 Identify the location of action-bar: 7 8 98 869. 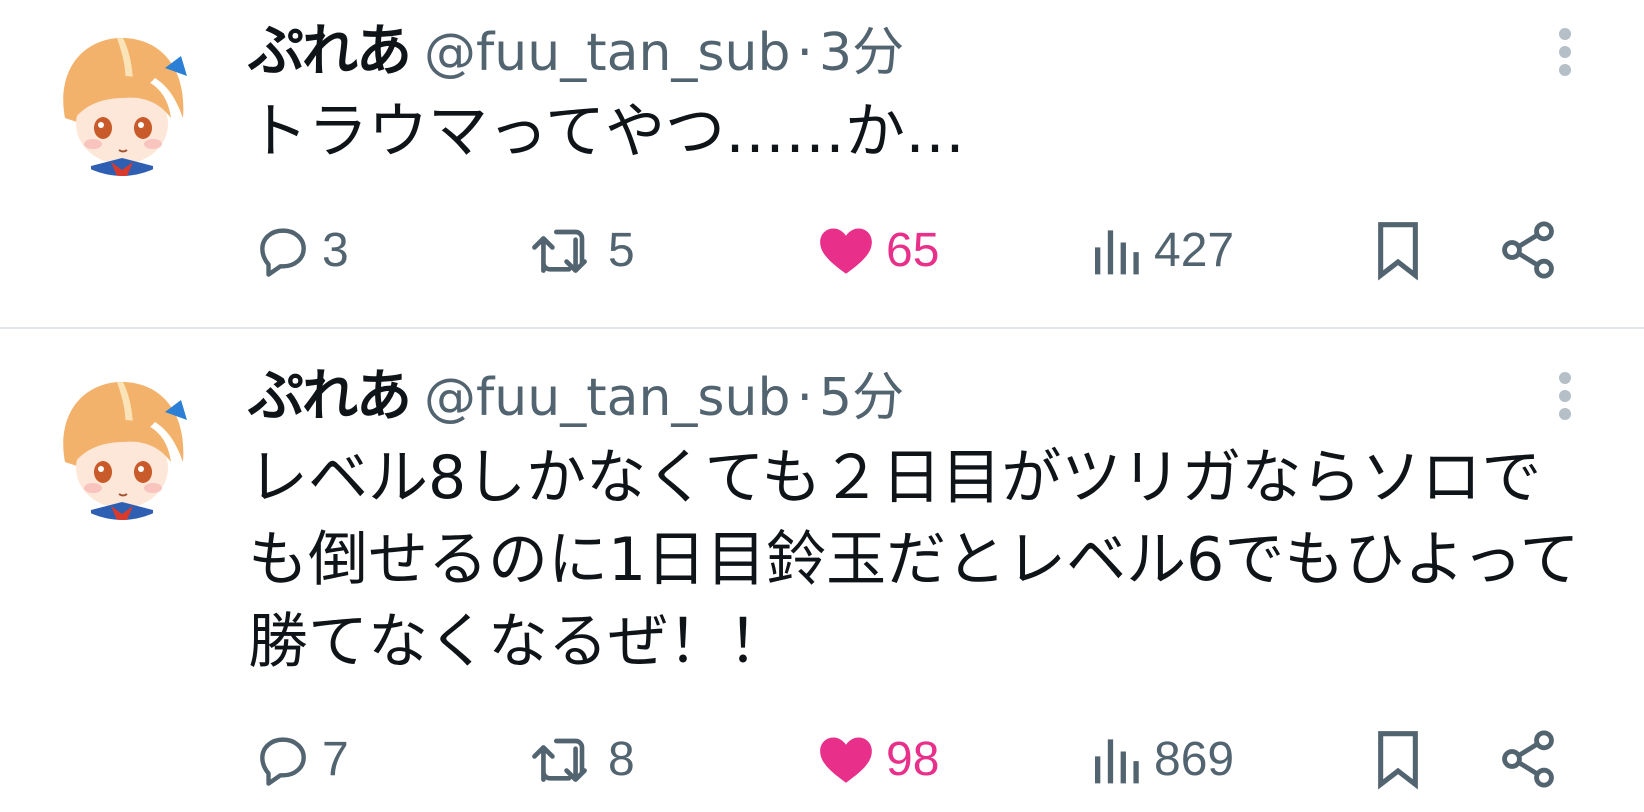
(928, 759).